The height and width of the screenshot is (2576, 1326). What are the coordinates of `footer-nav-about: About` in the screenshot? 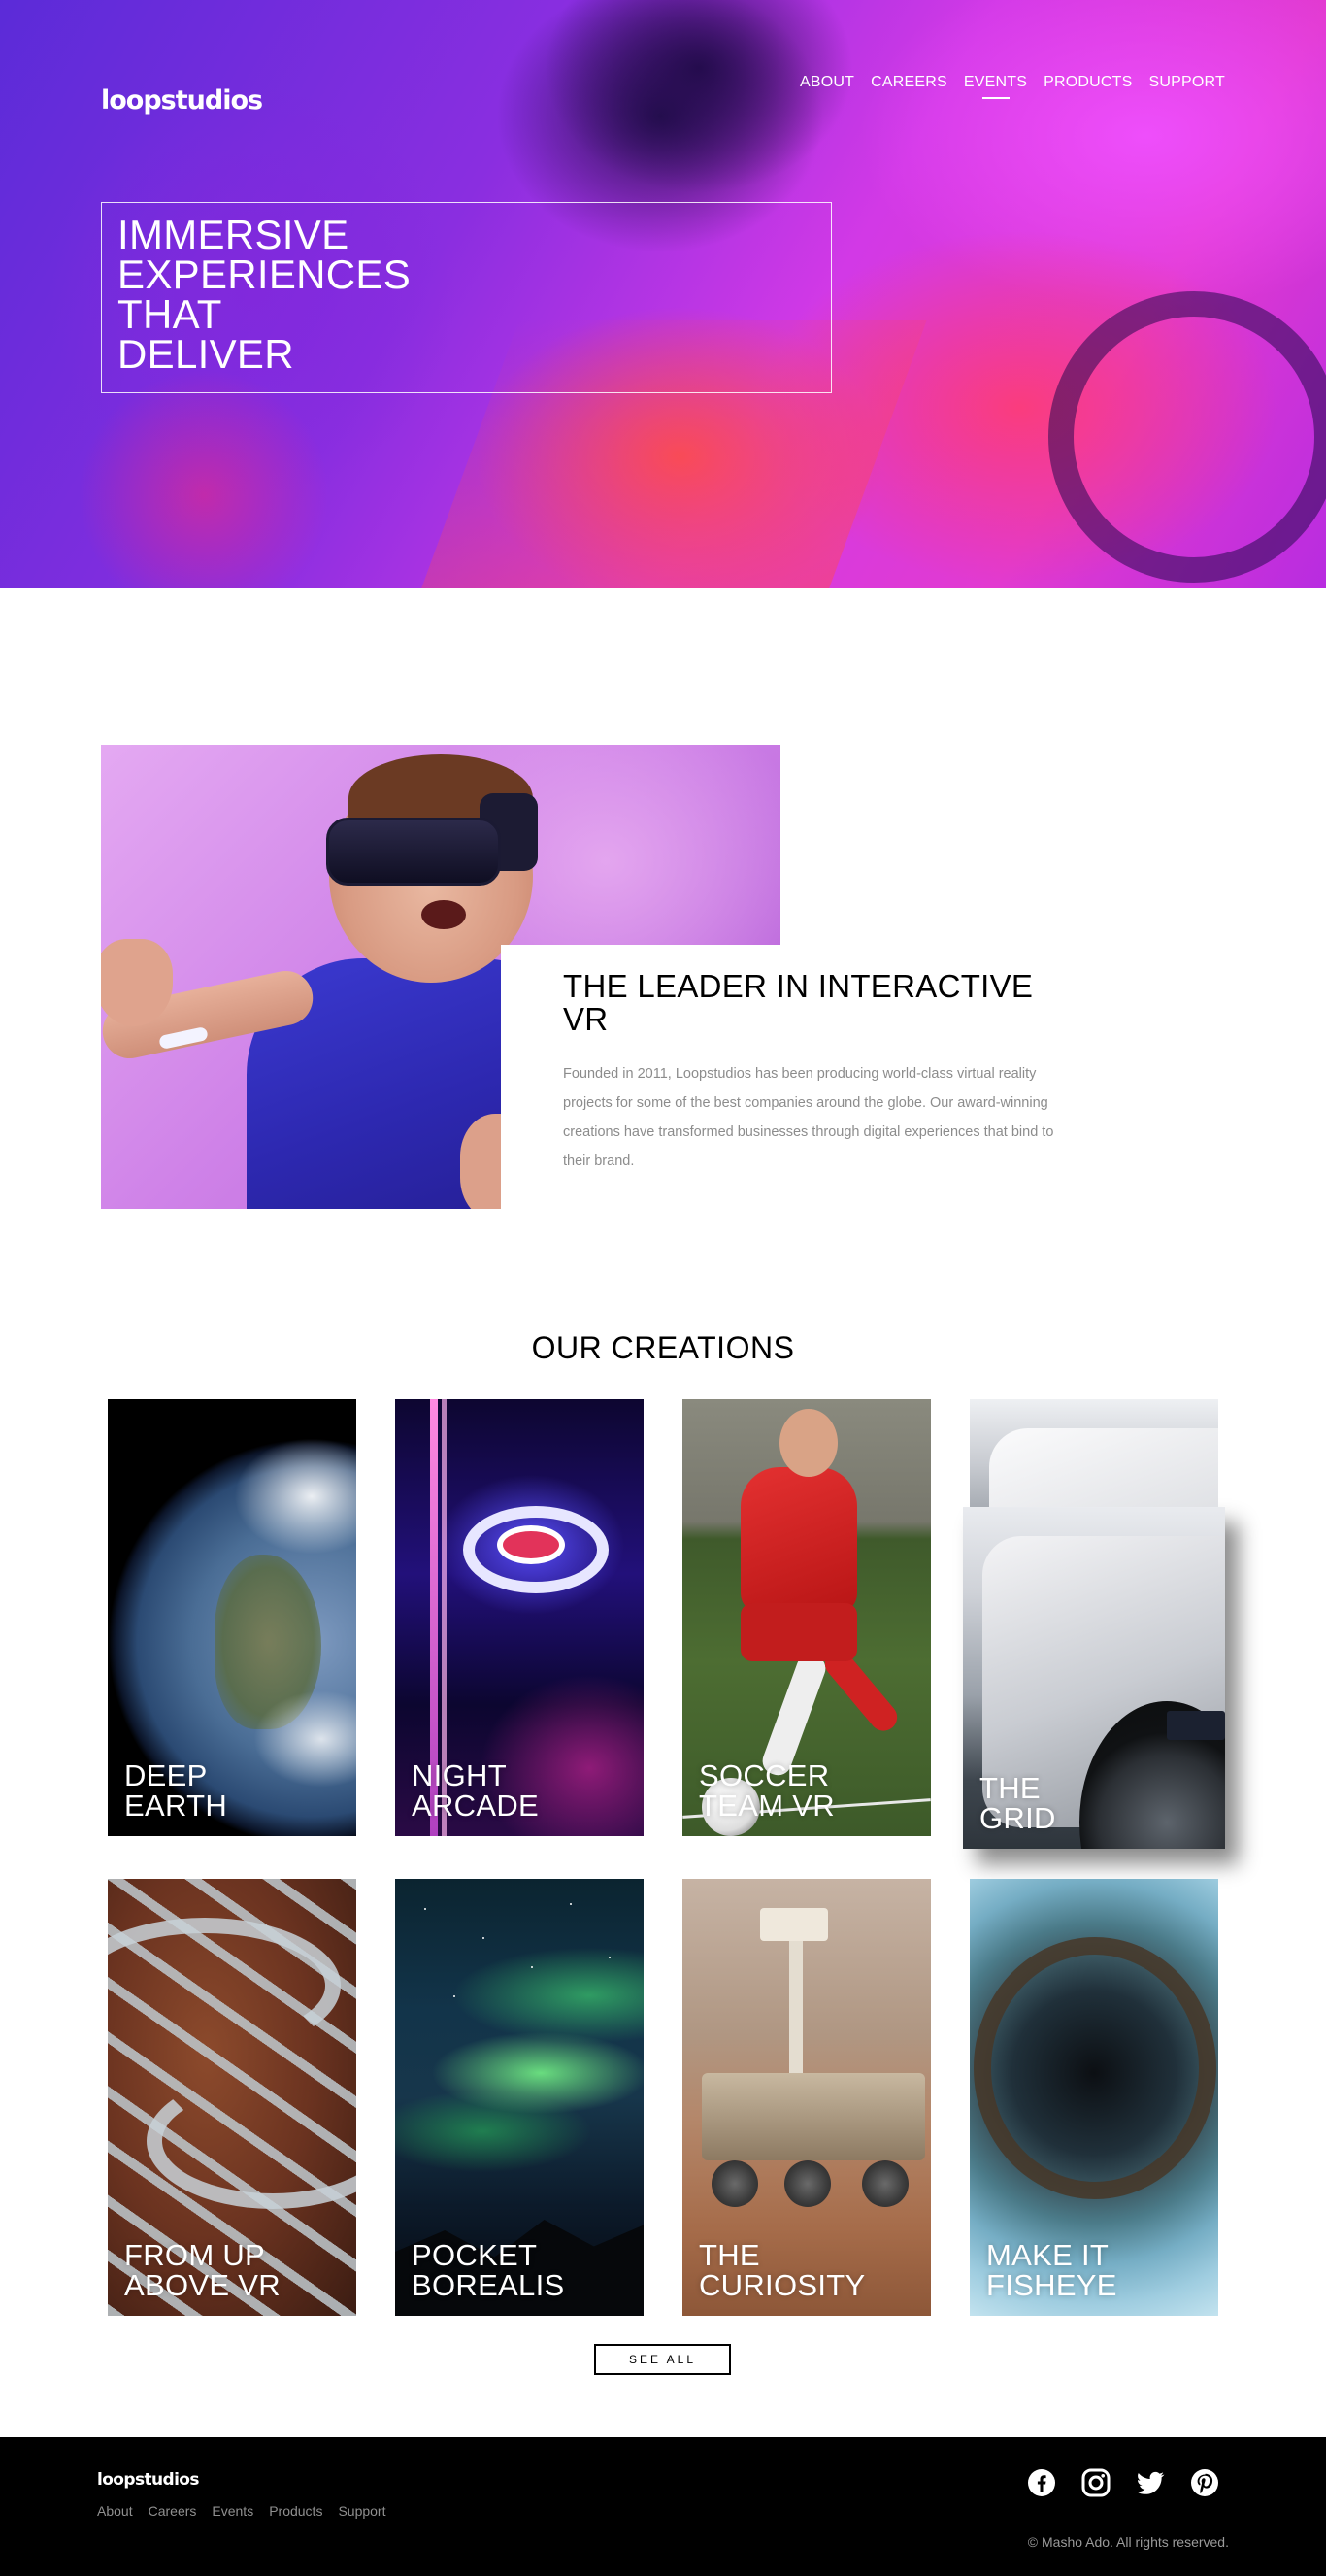 It's located at (115, 2511).